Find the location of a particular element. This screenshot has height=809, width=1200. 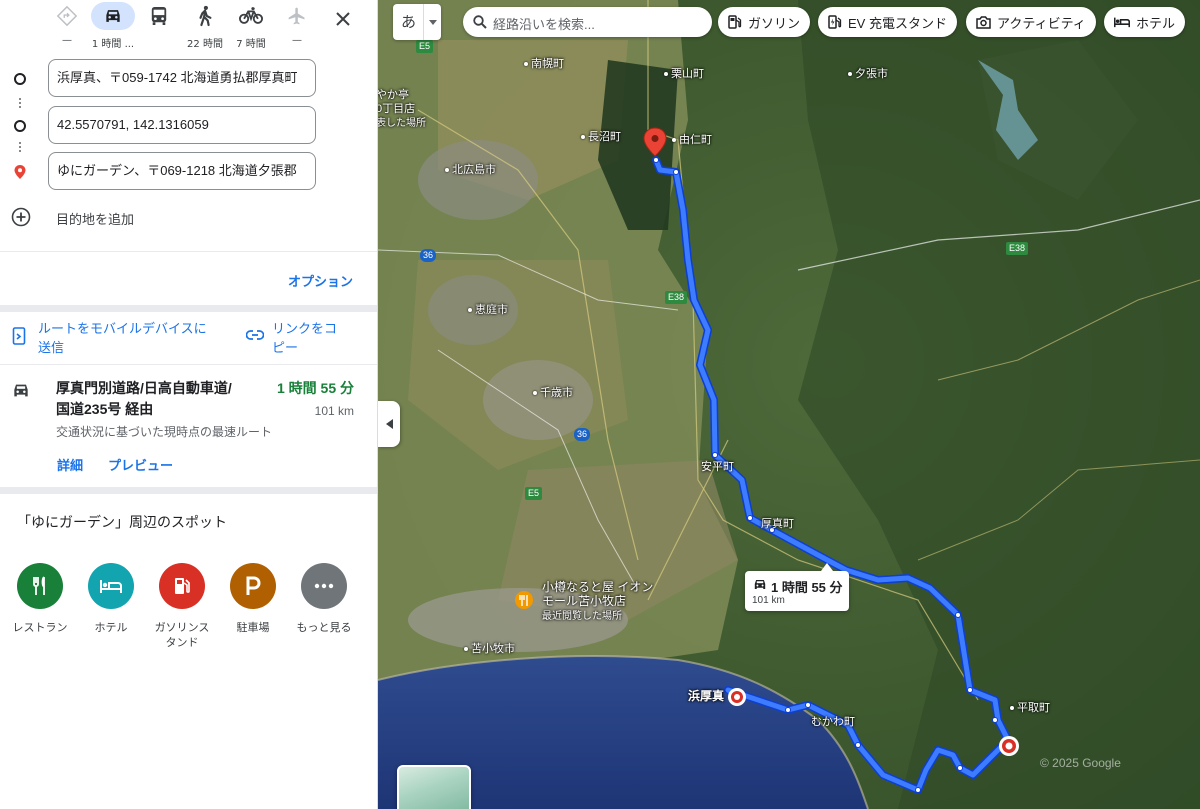

route-info-bubble: 1 時間 55 分 101 km is located at coordinates (797, 587).